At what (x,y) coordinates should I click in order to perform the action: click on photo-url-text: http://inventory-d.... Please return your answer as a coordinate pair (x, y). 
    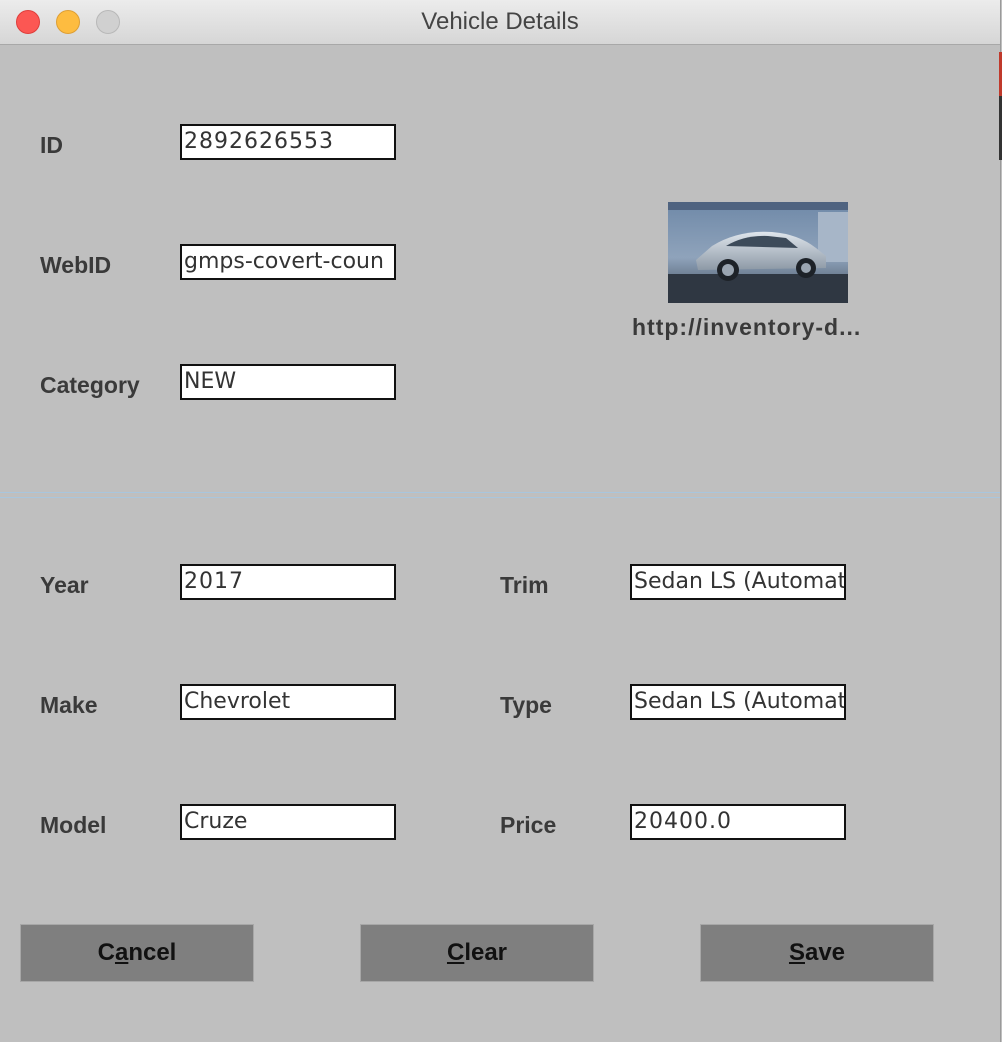
    Looking at the image, I should click on (747, 327).